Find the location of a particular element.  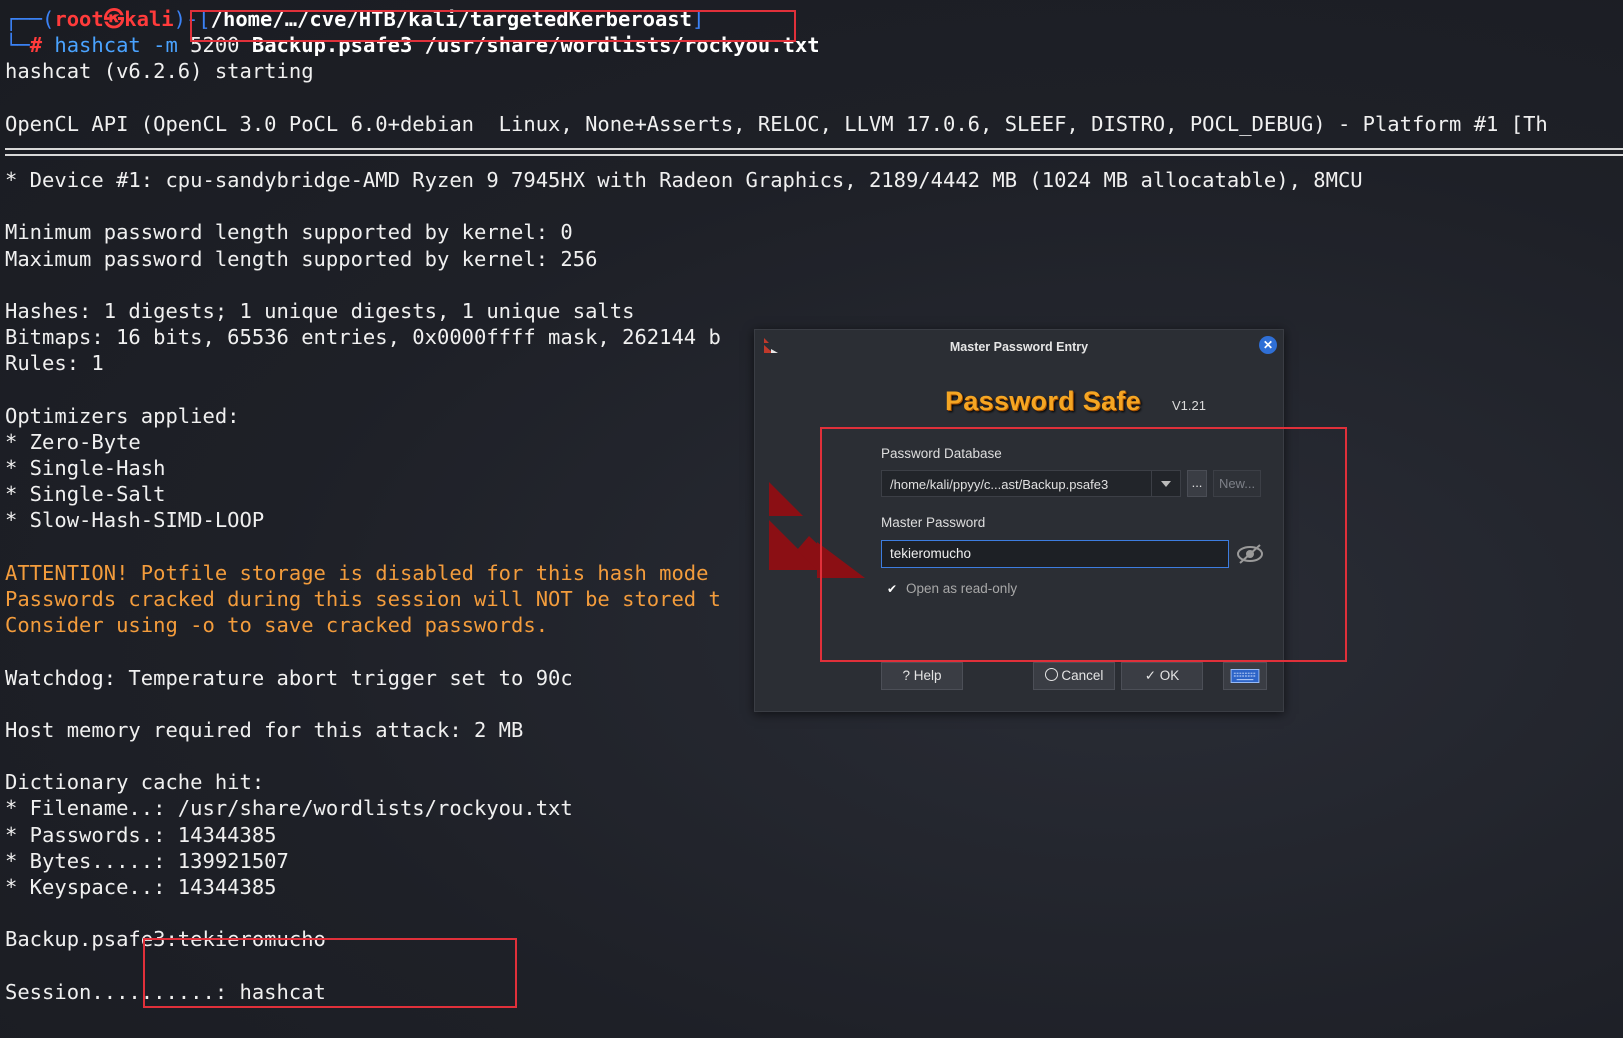

readonly-checkbox: ✔ is located at coordinates (893, 589).